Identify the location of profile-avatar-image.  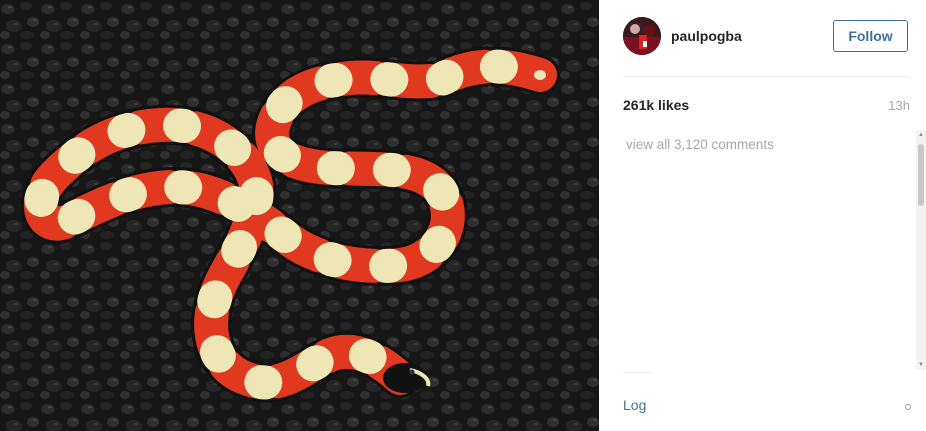
(642, 36).